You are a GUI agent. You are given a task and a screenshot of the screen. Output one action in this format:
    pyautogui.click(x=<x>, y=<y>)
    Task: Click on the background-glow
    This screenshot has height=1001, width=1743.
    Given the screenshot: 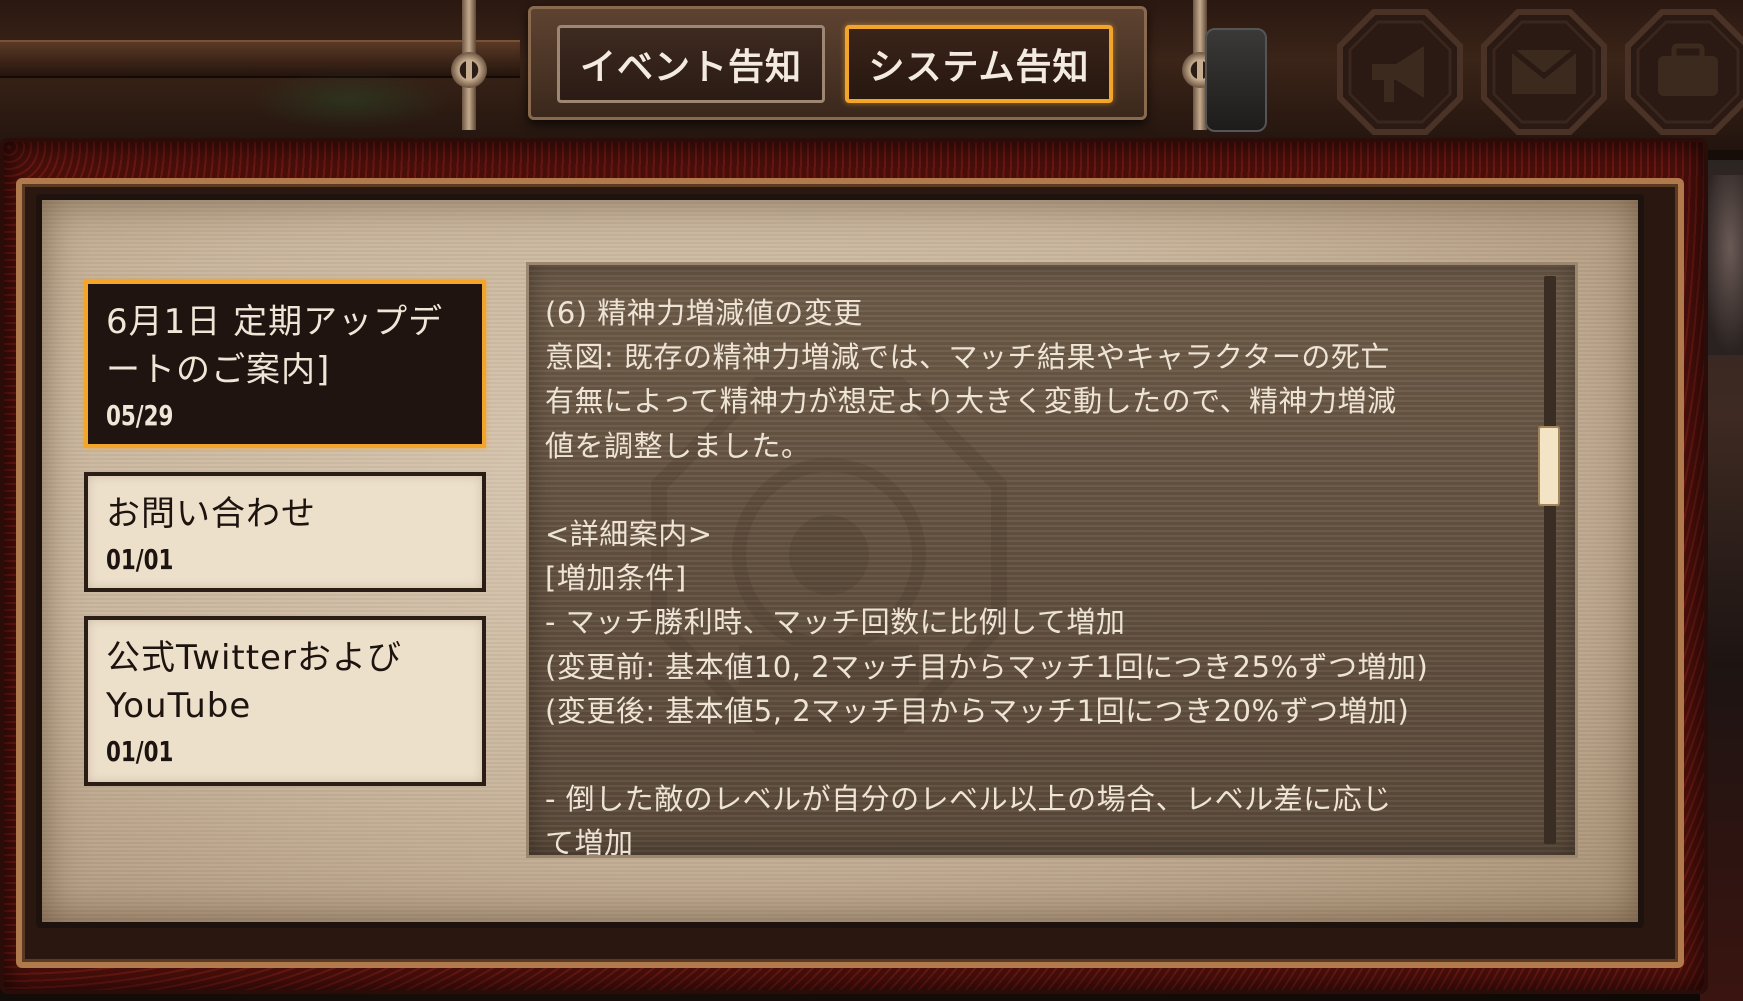 What is the action you would take?
    pyautogui.click(x=350, y=100)
    